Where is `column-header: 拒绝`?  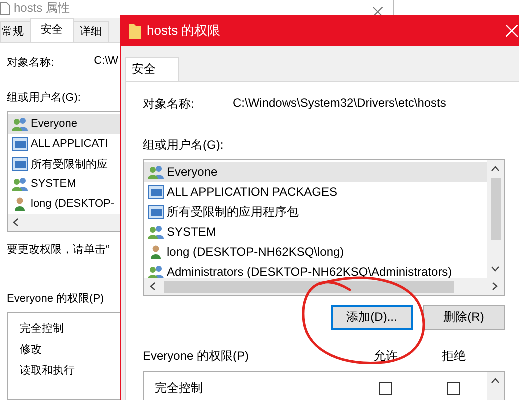 column-header: 拒绝 is located at coordinates (454, 356).